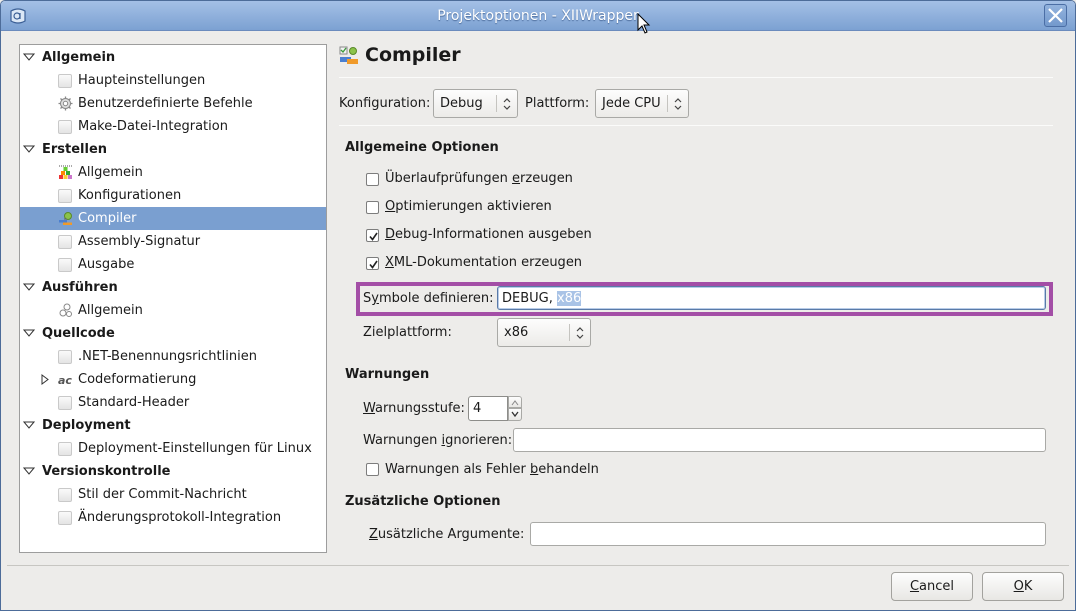  I want to click on cancel-button: Cancel, so click(932, 586).